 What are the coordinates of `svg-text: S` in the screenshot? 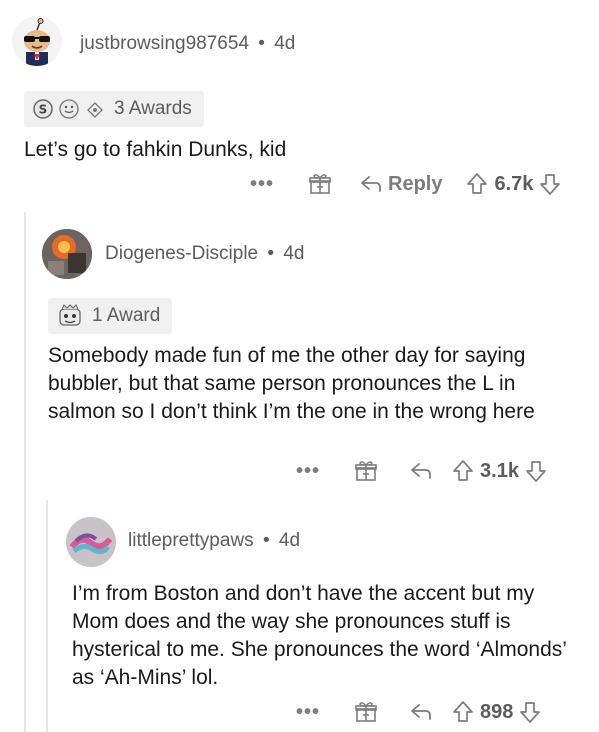 It's located at (43, 110).